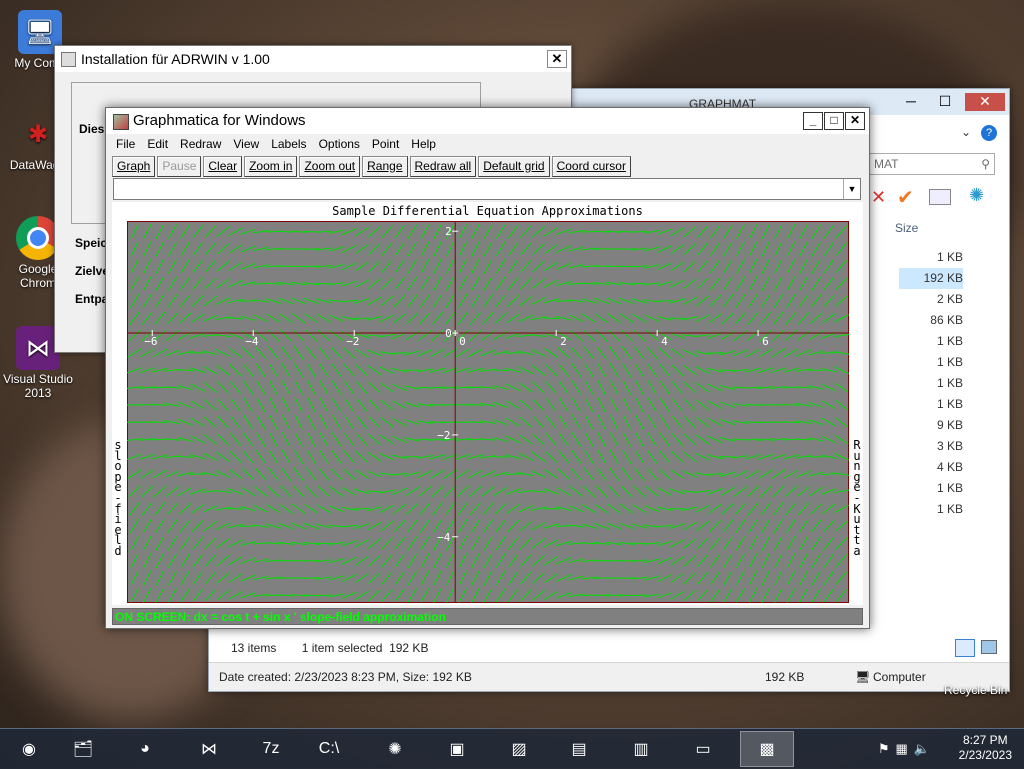 This screenshot has width=1024, height=769. I want to click on file-size-cell: 86 KB, so click(931, 320).